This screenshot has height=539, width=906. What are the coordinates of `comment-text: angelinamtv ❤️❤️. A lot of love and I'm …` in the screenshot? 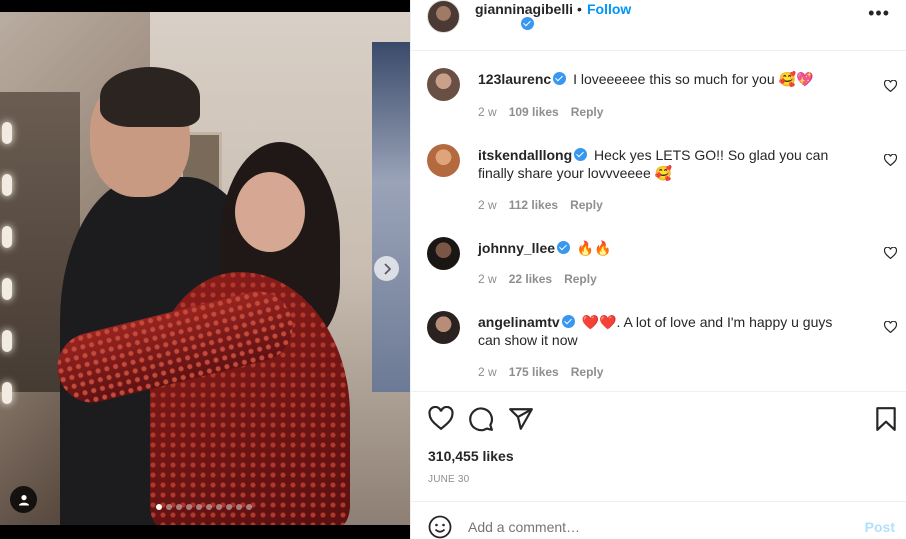 It's located at (668, 331).